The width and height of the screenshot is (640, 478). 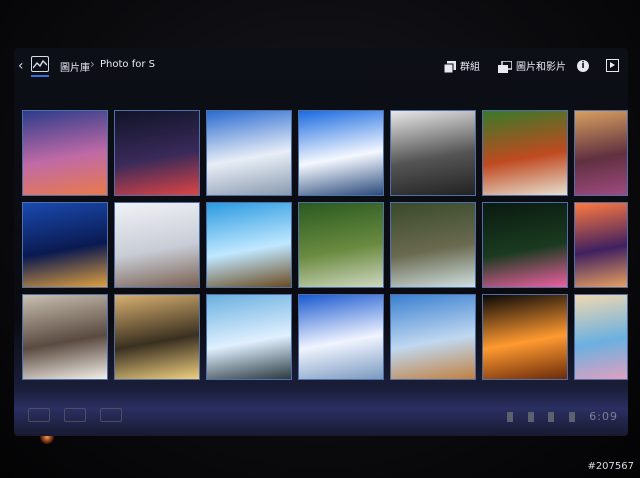 I want to click on system-navigation-bar: 6:09, so click(x=321, y=420).